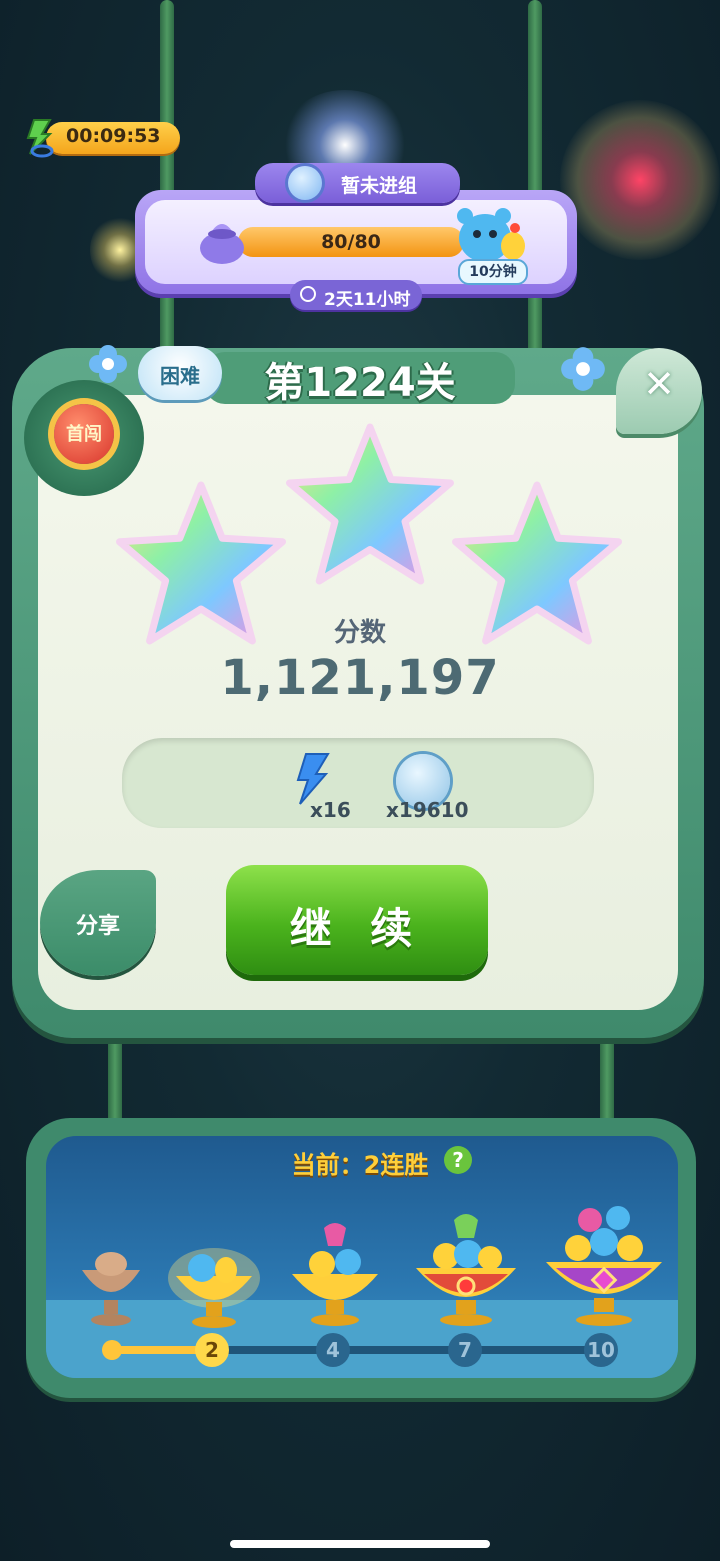 The image size is (720, 1561). Describe the element at coordinates (458, 1160) in the screenshot. I see `help-icon: ?` at that location.